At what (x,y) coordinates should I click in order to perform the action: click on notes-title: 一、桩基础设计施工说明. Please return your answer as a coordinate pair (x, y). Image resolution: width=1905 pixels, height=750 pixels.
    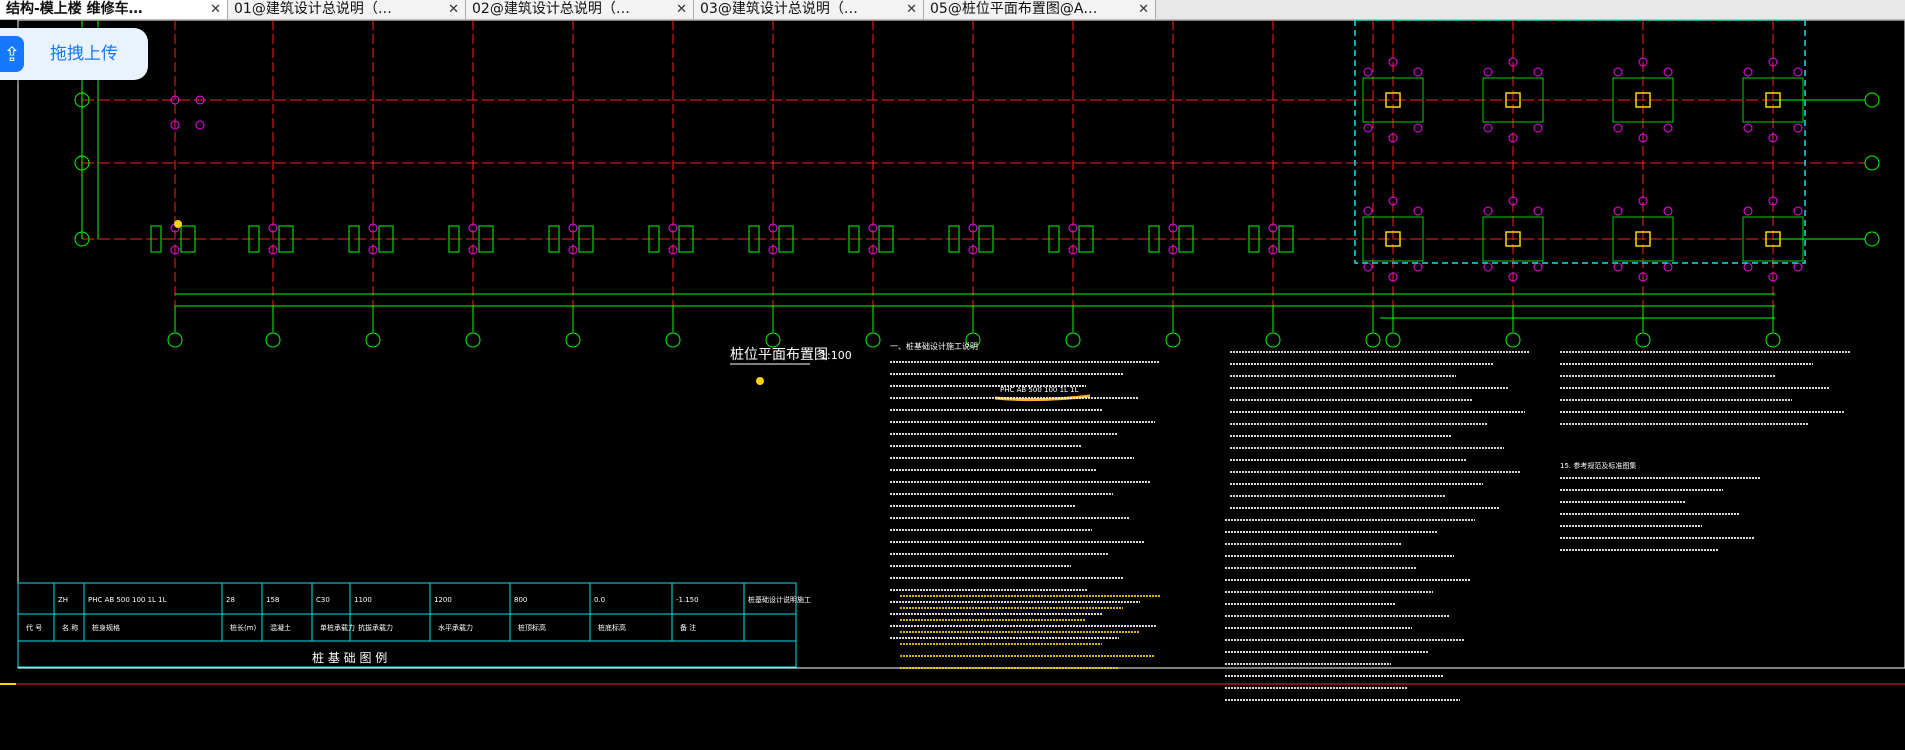
    Looking at the image, I should click on (934, 346).